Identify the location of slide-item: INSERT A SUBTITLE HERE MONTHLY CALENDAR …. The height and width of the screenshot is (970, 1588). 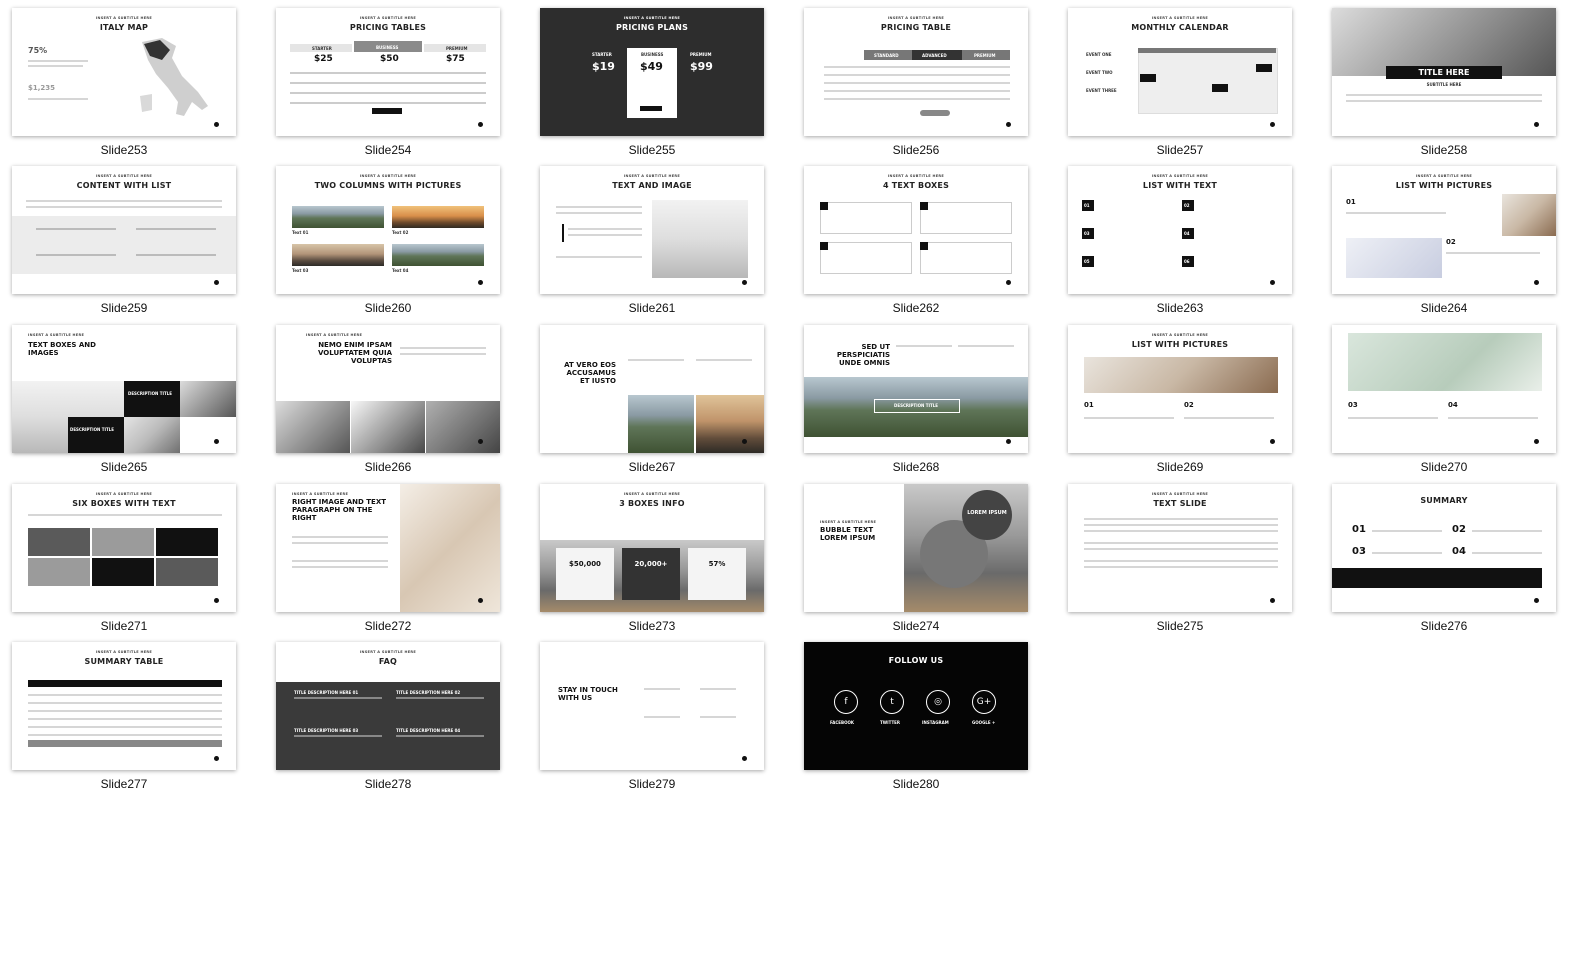
(1189, 80).